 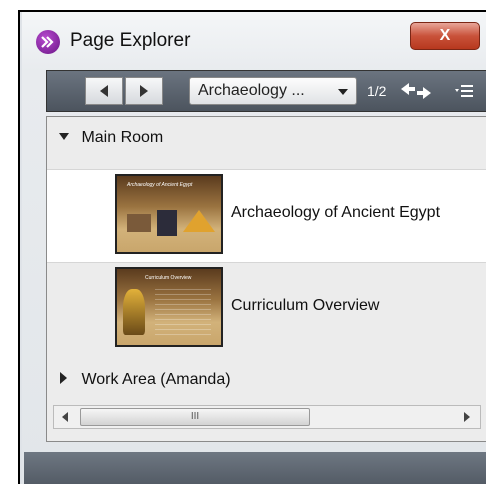 I want to click on arrow-right-icon, so click(x=144, y=91).